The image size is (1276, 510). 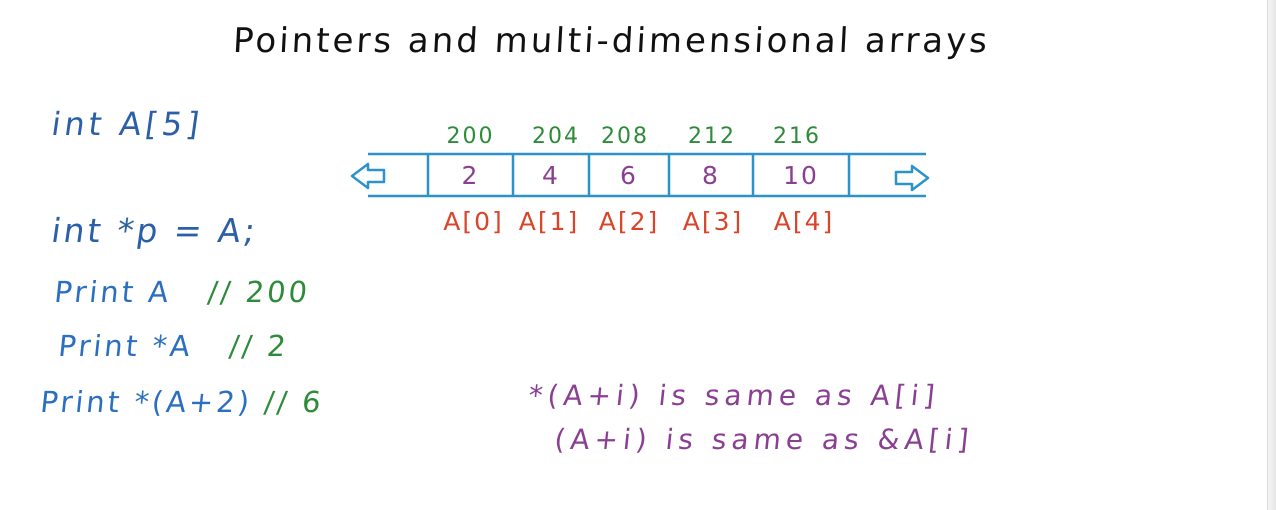 What do you see at coordinates (712, 136) in the screenshot?
I see `array-address-label: 212` at bounding box center [712, 136].